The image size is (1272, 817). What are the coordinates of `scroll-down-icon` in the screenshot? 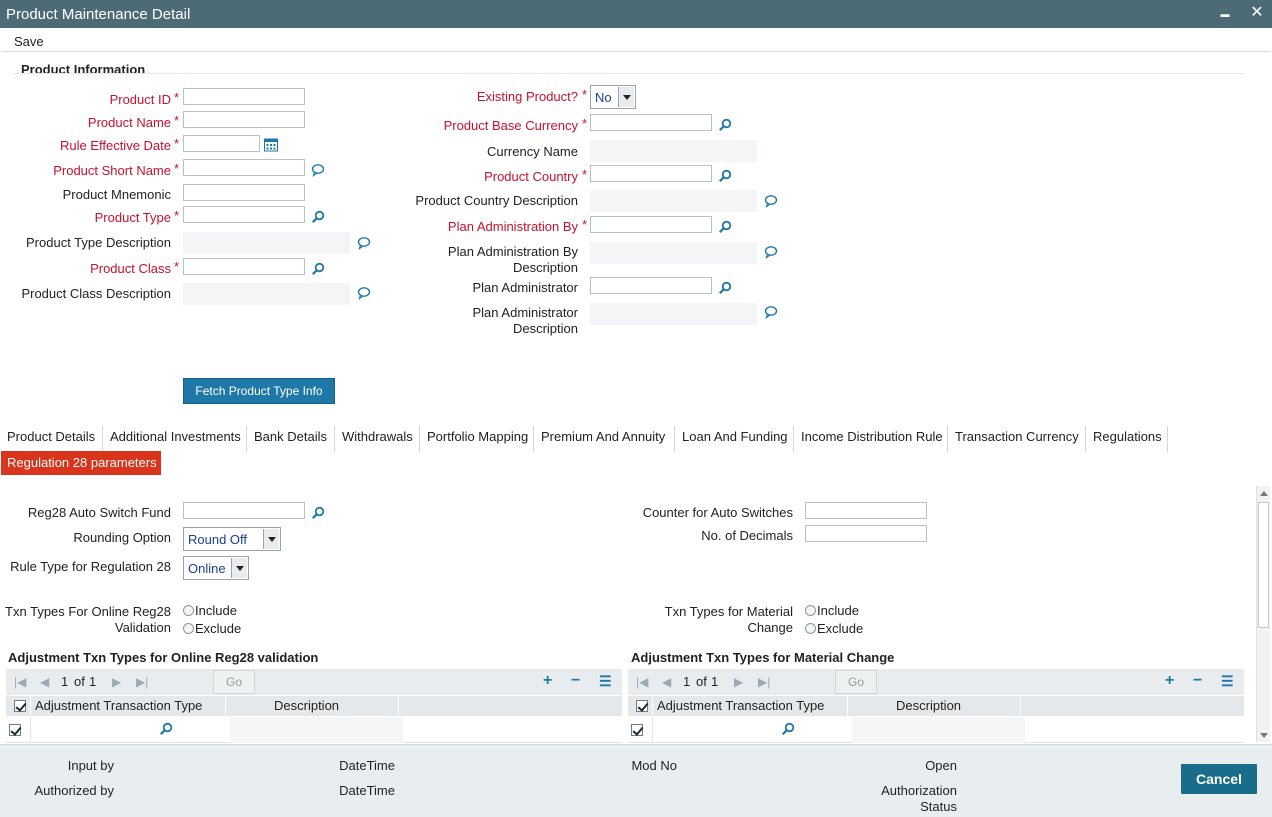 It's located at (1264, 735).